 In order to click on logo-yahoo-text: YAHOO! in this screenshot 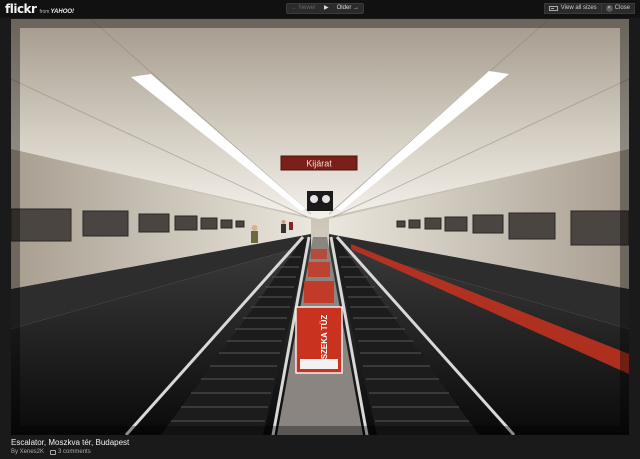, I will do `click(62, 12)`.